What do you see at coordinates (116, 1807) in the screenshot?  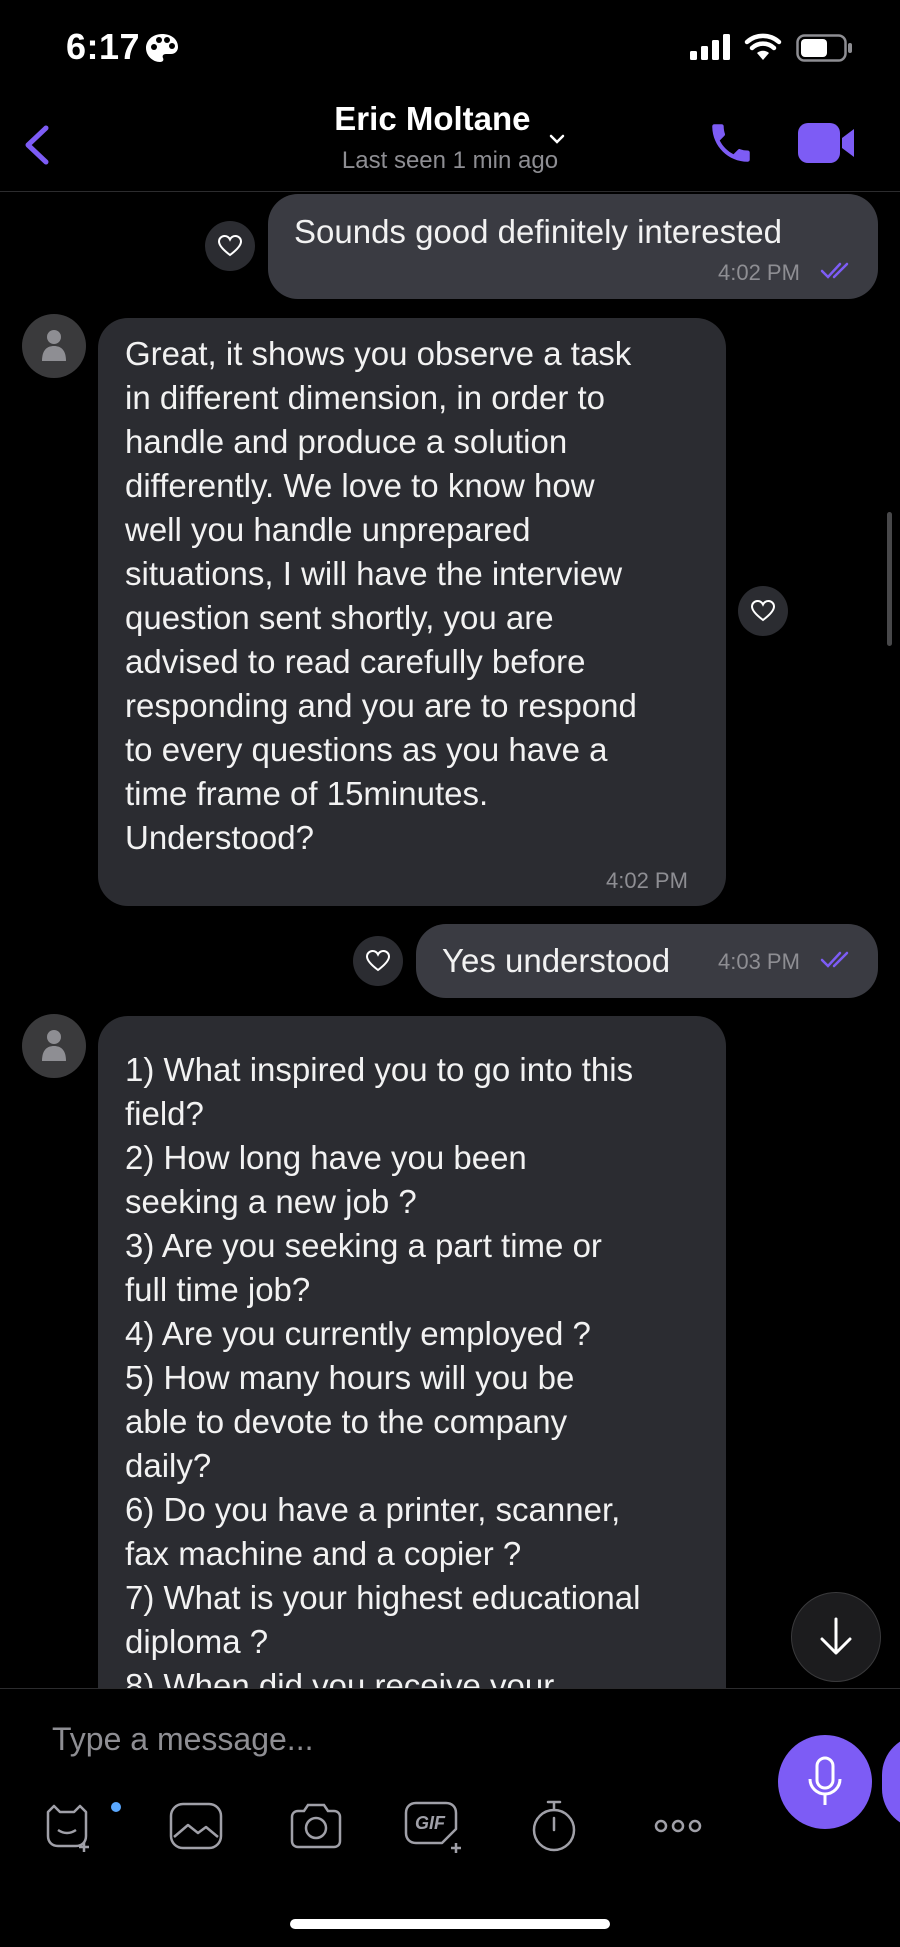 I see `new-badge-dot` at bounding box center [116, 1807].